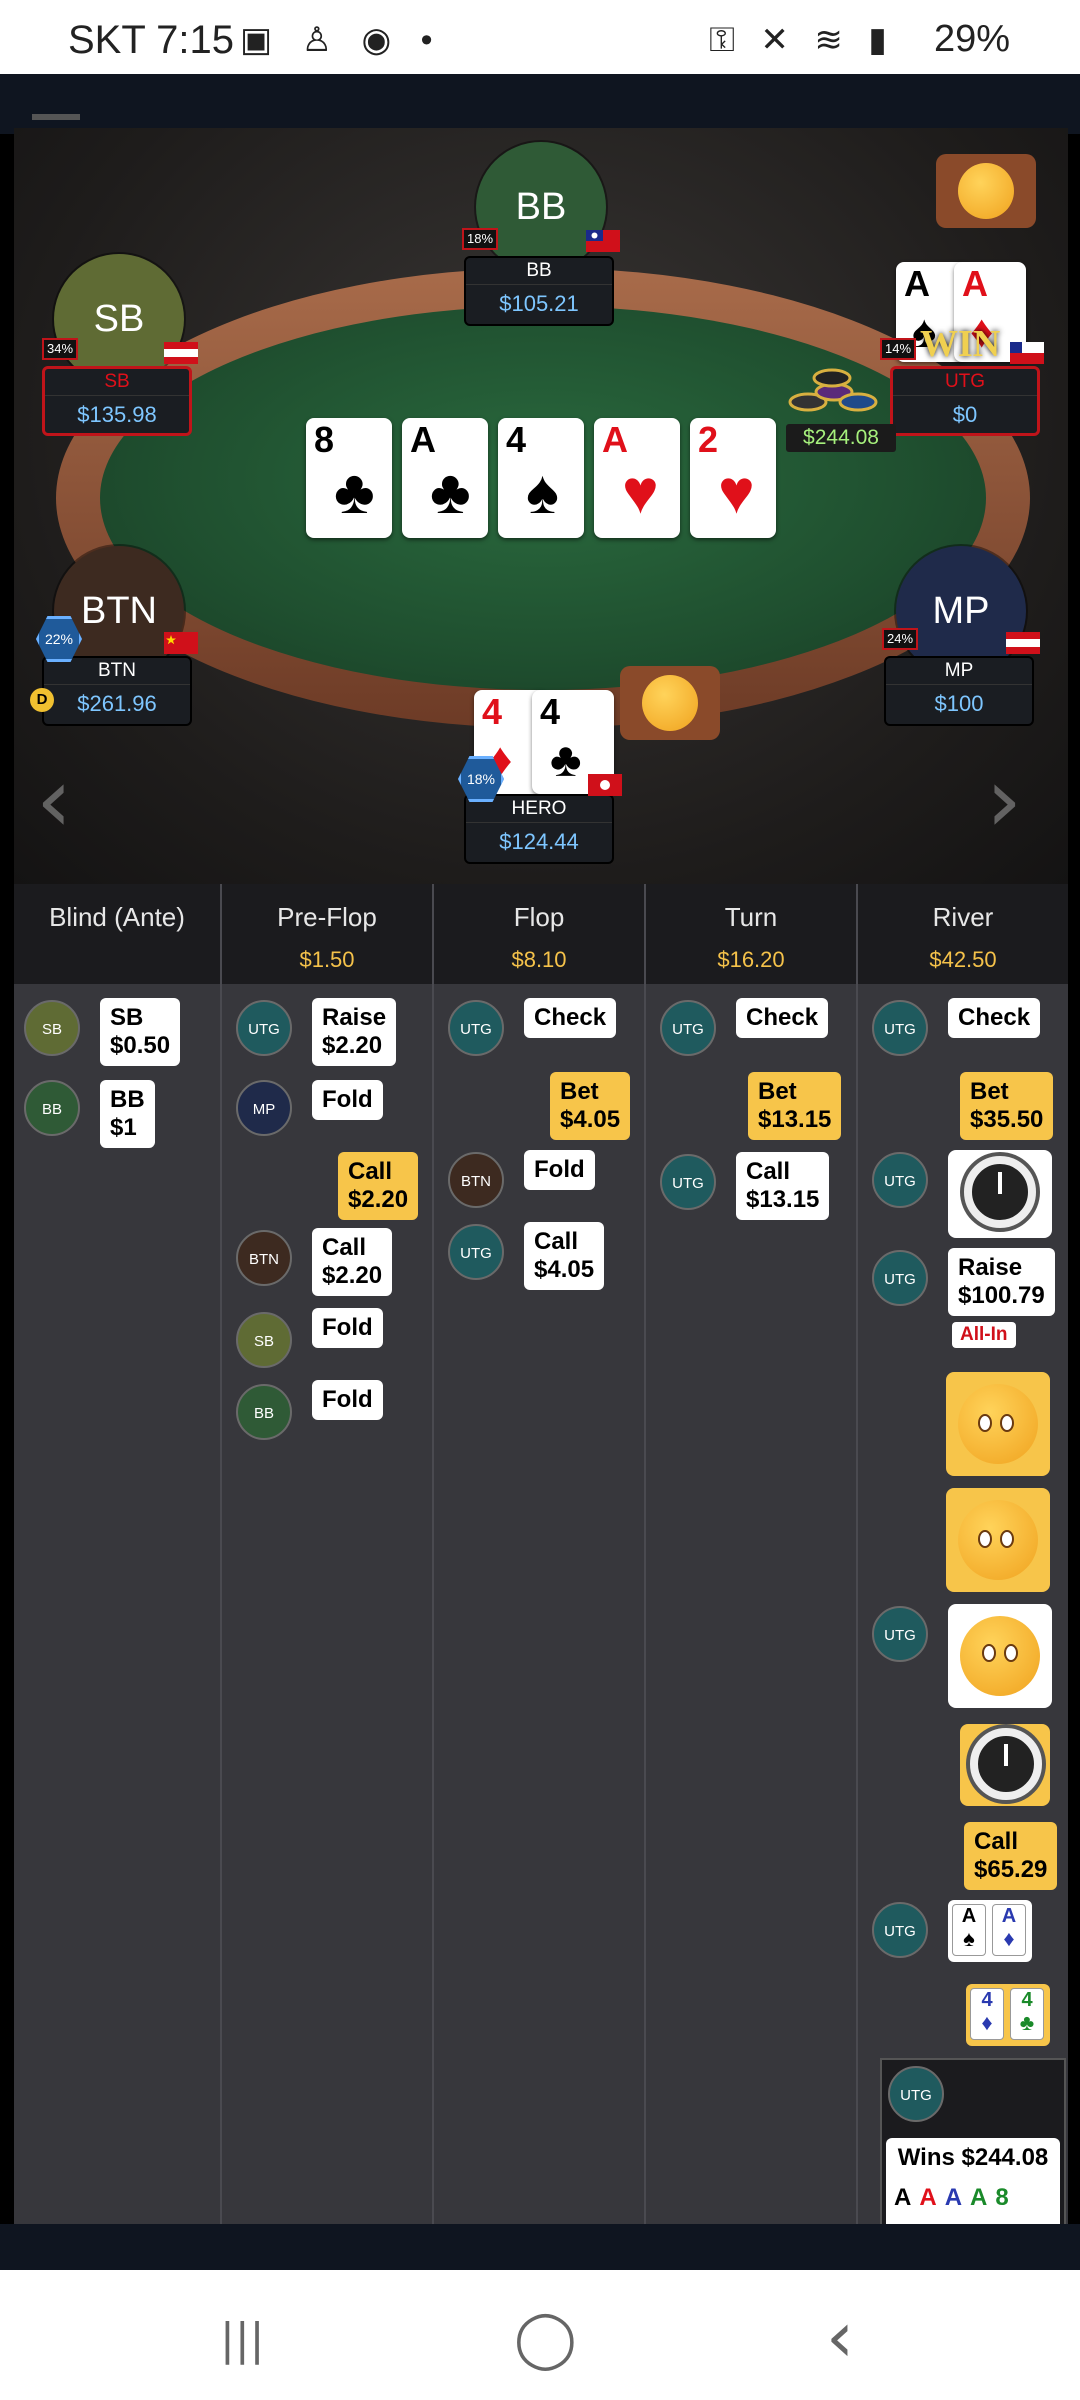 The width and height of the screenshot is (1080, 2400). I want to click on previous-hand-arrow-icon: ‹, so click(54, 800).